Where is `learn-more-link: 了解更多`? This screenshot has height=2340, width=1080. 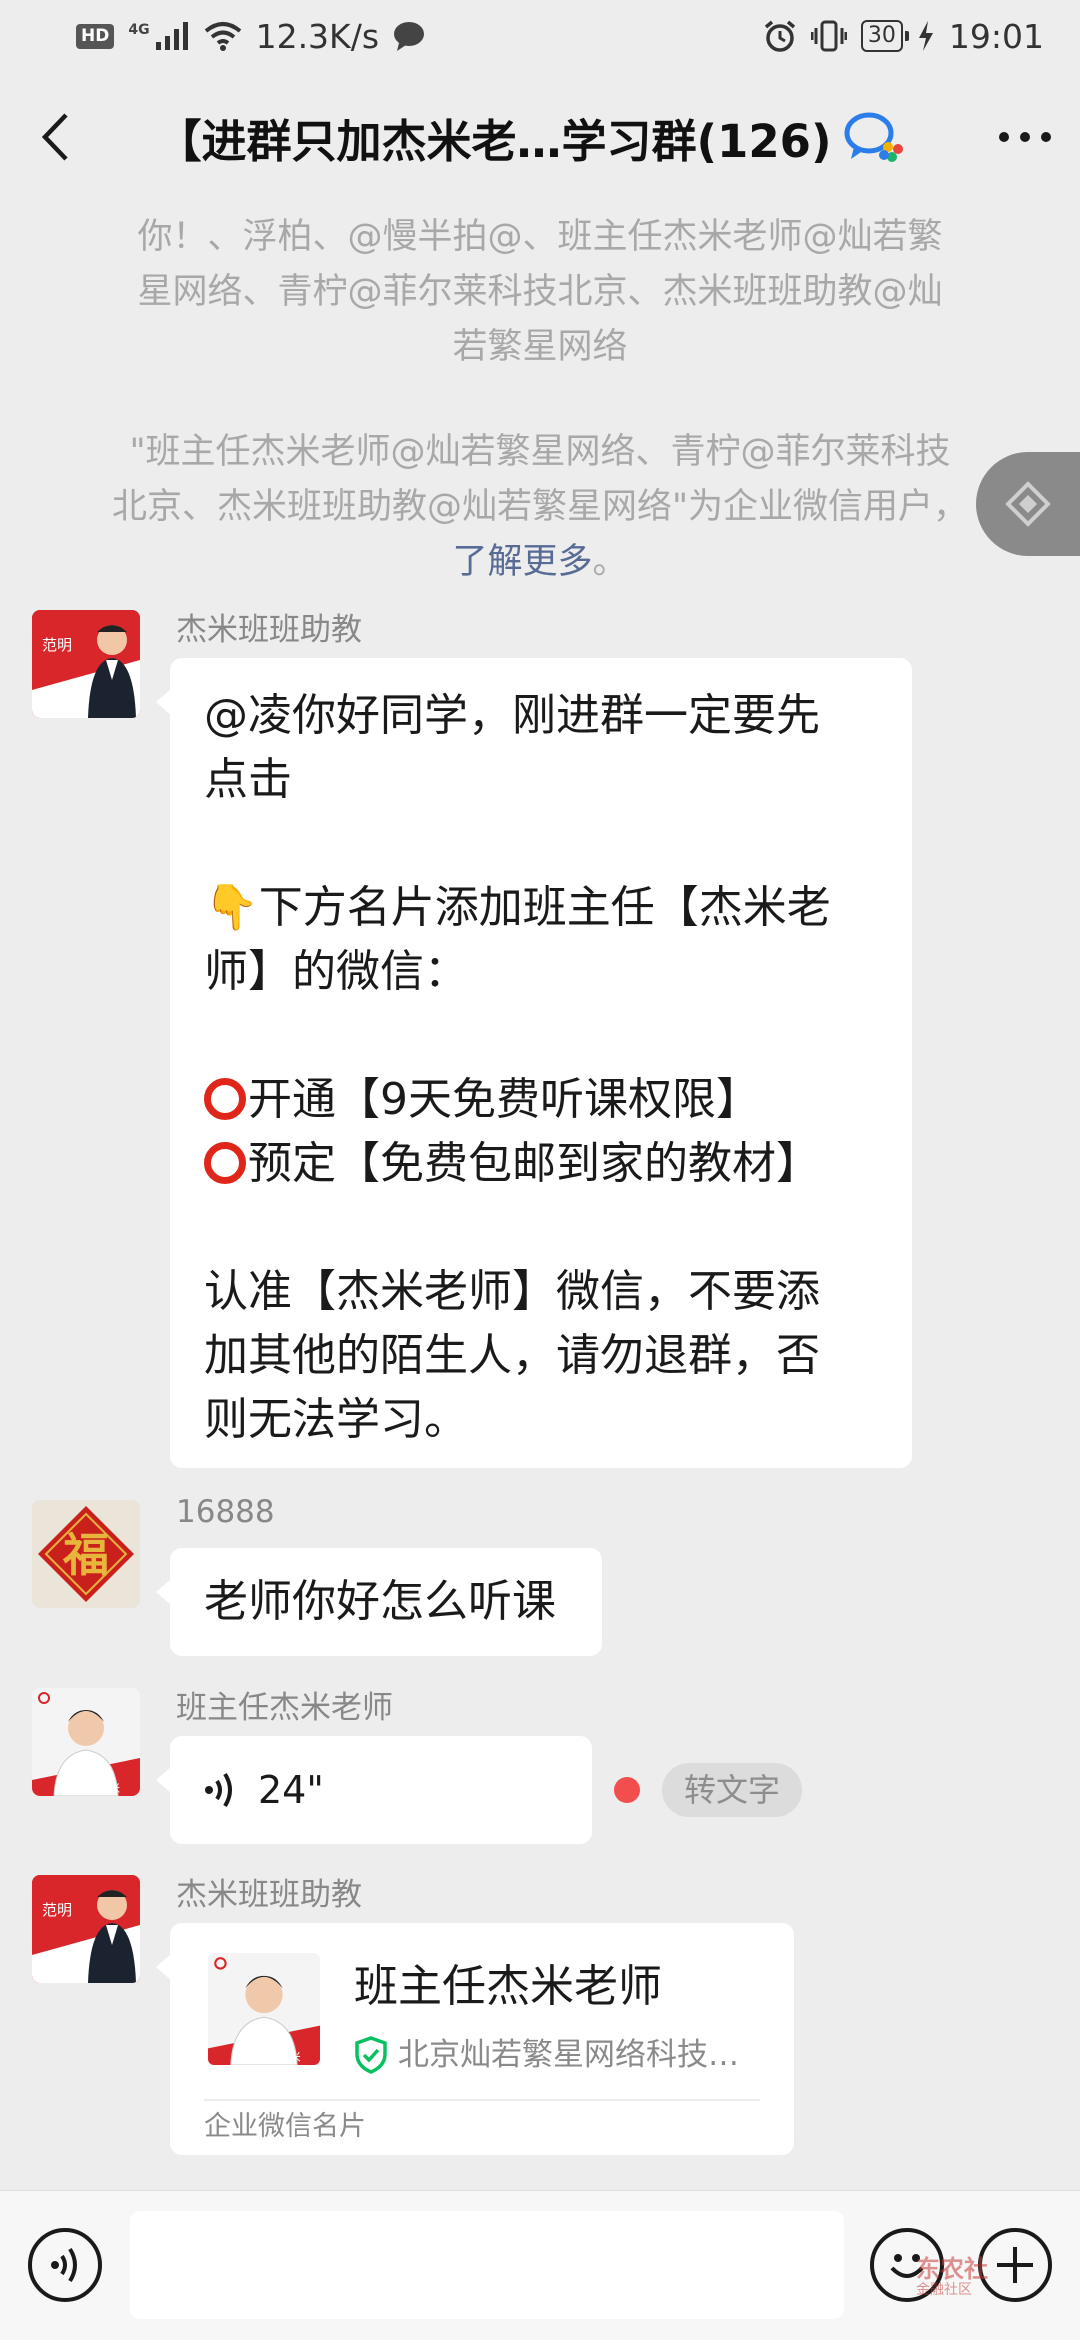
learn-more-link: 了解更多 is located at coordinates (522, 562).